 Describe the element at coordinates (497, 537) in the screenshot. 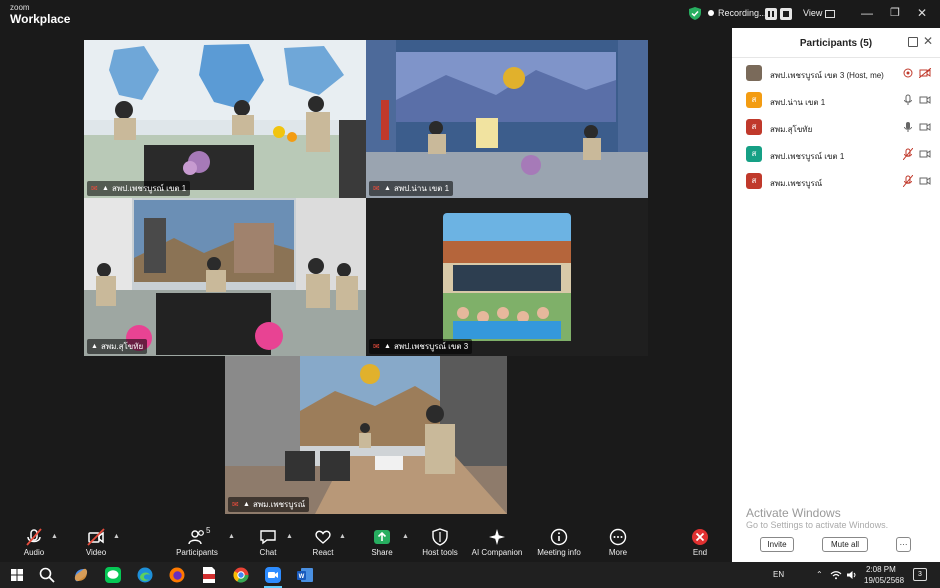

I see `sparkle-icon` at that location.